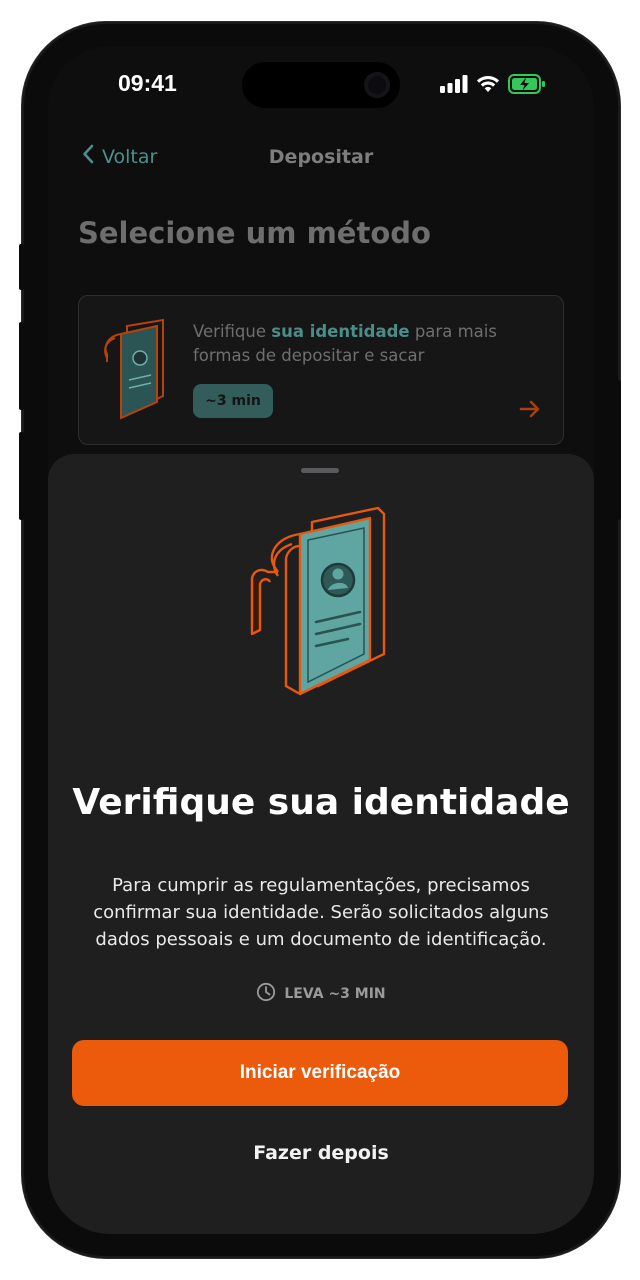 The width and height of the screenshot is (640, 1280). What do you see at coordinates (321, 802) in the screenshot?
I see `sheet-title: Verifique sua identidade` at bounding box center [321, 802].